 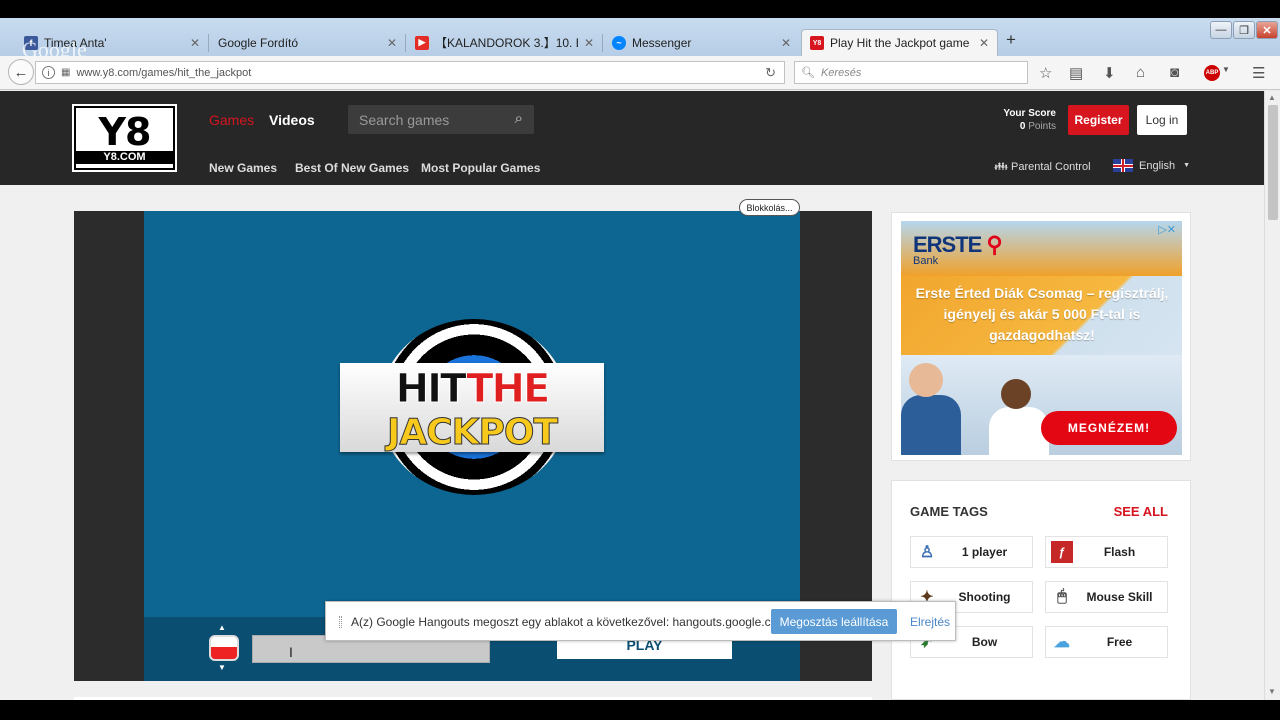 What do you see at coordinates (640, 710) in the screenshot?
I see `screen-border` at bounding box center [640, 710].